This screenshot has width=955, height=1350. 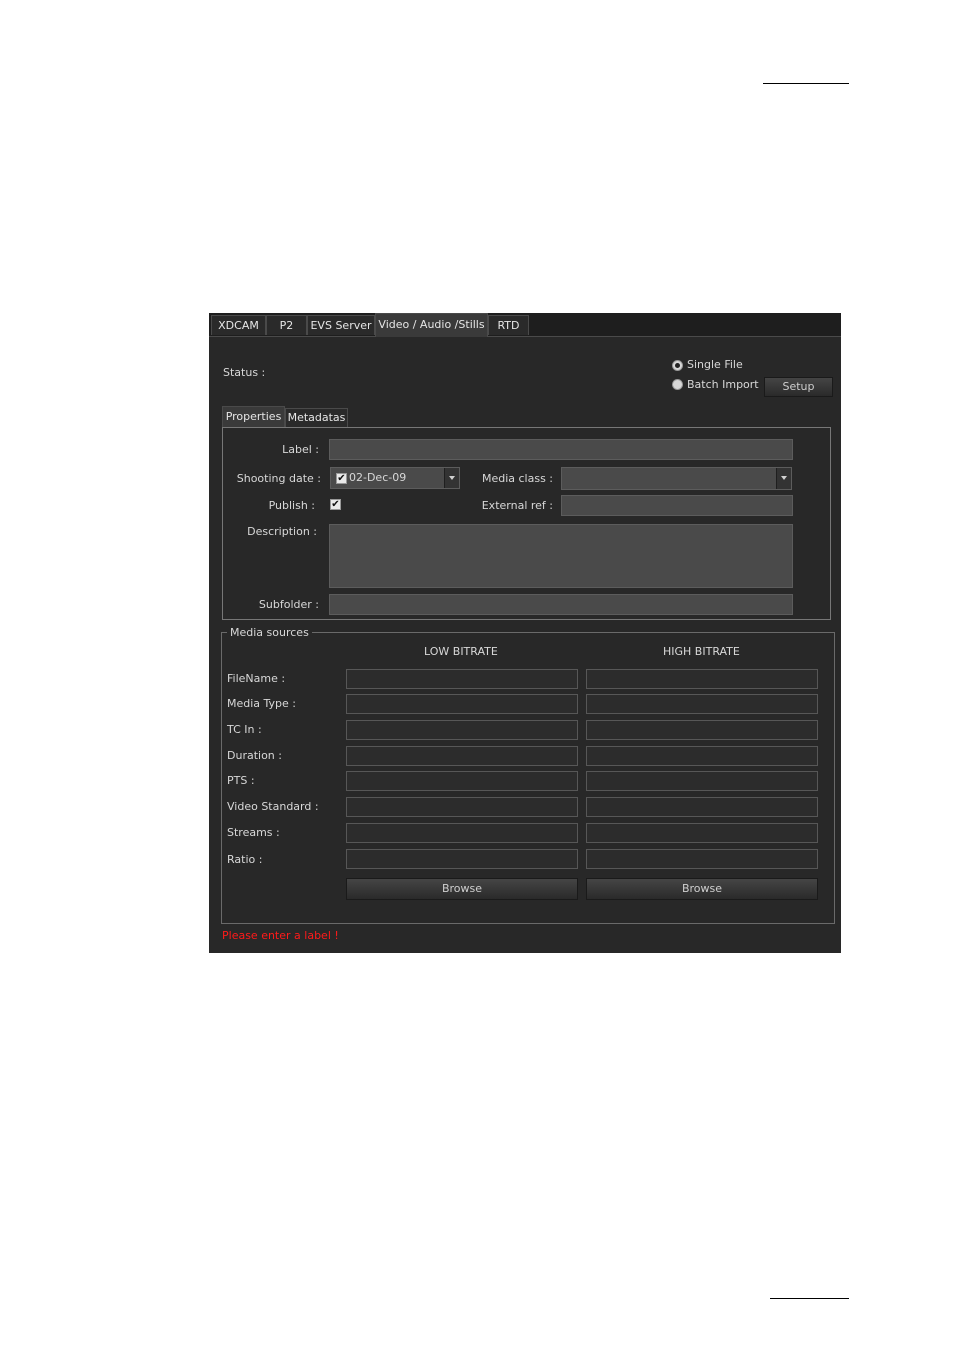 What do you see at coordinates (269, 632) in the screenshot?
I see `media-sources-legend: Media sources` at bounding box center [269, 632].